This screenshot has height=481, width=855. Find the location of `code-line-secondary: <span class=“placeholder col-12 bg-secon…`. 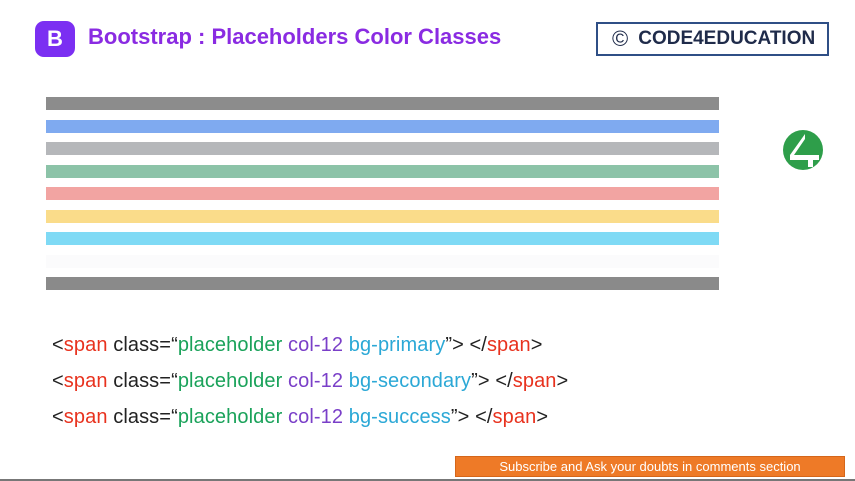

code-line-secondary: <span class=“placeholder col-12 bg-secon… is located at coordinates (310, 381).